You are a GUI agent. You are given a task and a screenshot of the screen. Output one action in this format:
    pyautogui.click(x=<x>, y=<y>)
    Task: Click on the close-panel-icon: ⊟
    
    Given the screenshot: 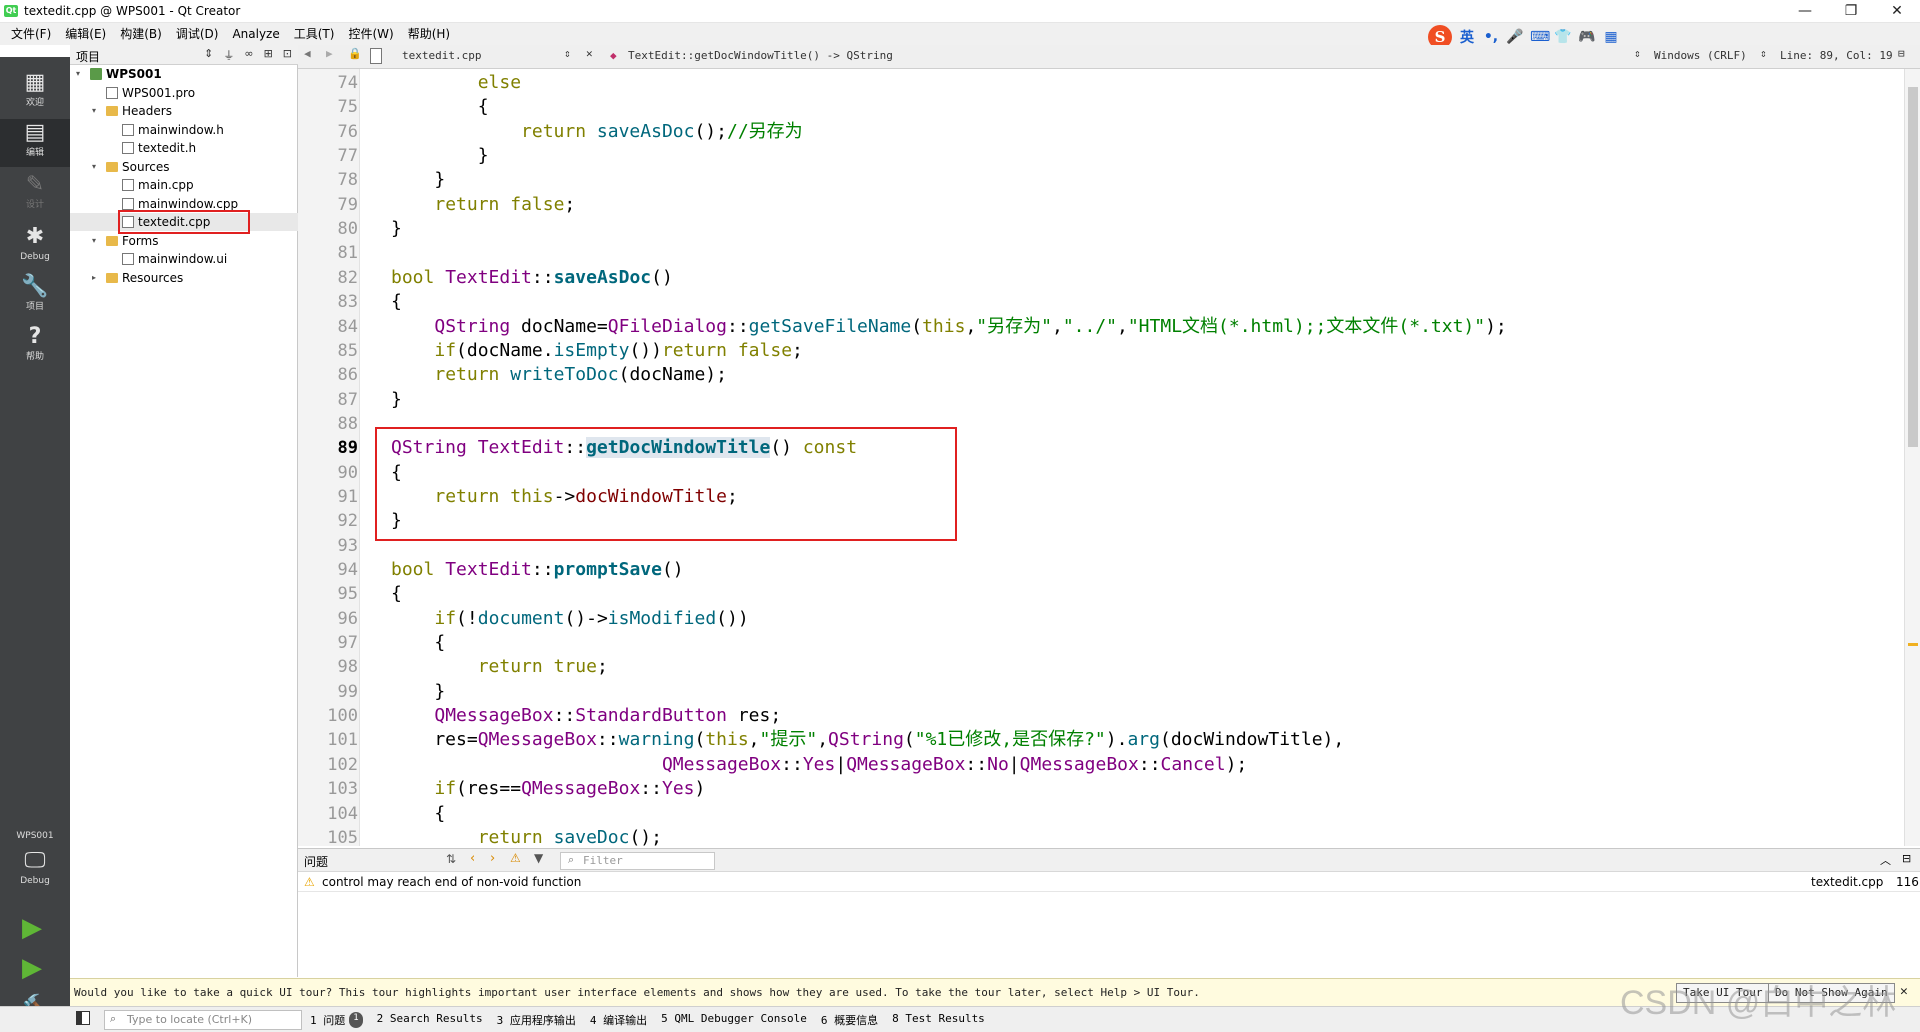 What is the action you would take?
    pyautogui.click(x=1906, y=858)
    